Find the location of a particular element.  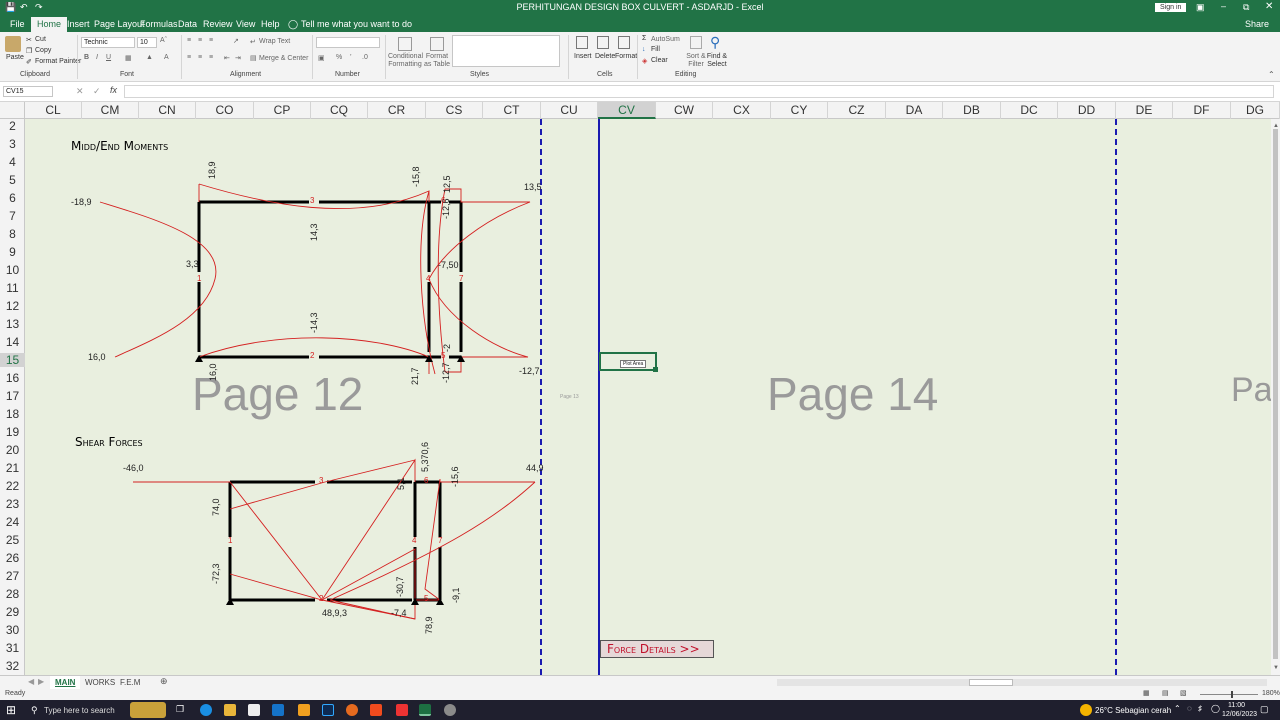

copy-button: Copy is located at coordinates (43, 50).